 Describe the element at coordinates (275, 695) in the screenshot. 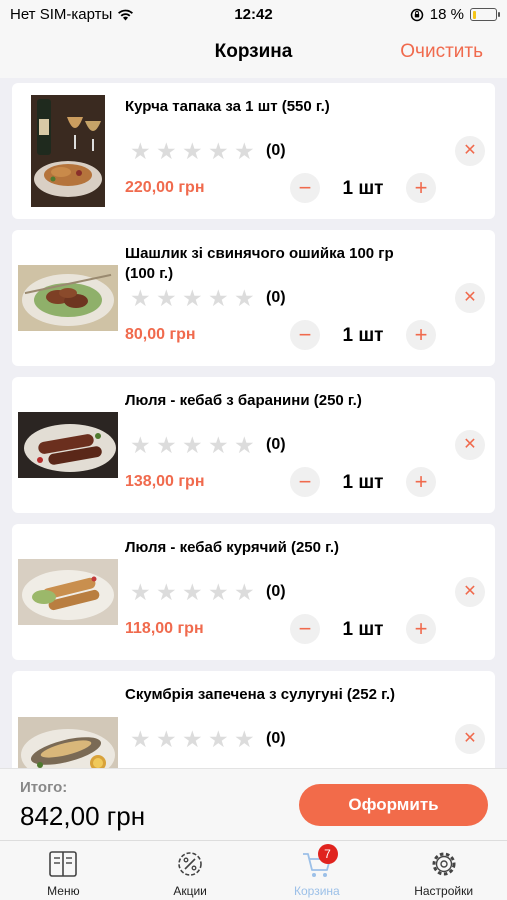

I see `product-name: Скумбрія запечена з сулугуні (252 г.)` at that location.